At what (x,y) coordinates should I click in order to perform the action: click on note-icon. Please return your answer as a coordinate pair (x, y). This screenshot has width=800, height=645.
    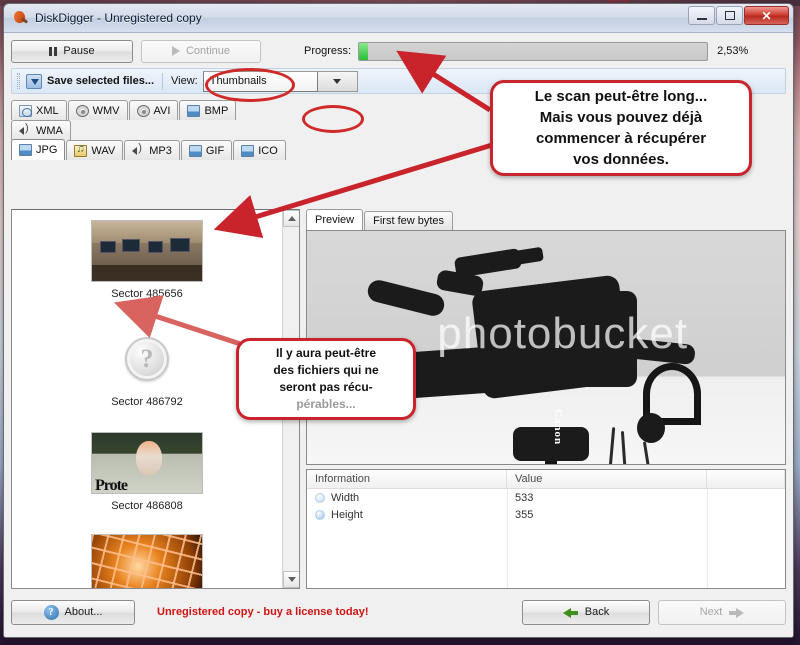
    Looking at the image, I should click on (81, 150).